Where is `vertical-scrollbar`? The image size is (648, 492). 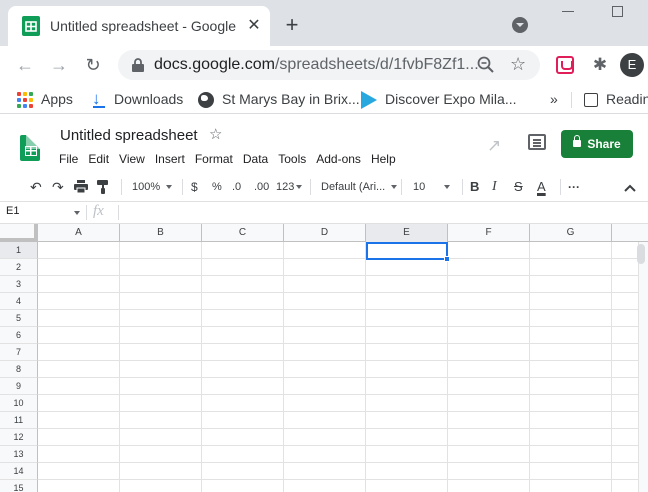 vertical-scrollbar is located at coordinates (643, 367).